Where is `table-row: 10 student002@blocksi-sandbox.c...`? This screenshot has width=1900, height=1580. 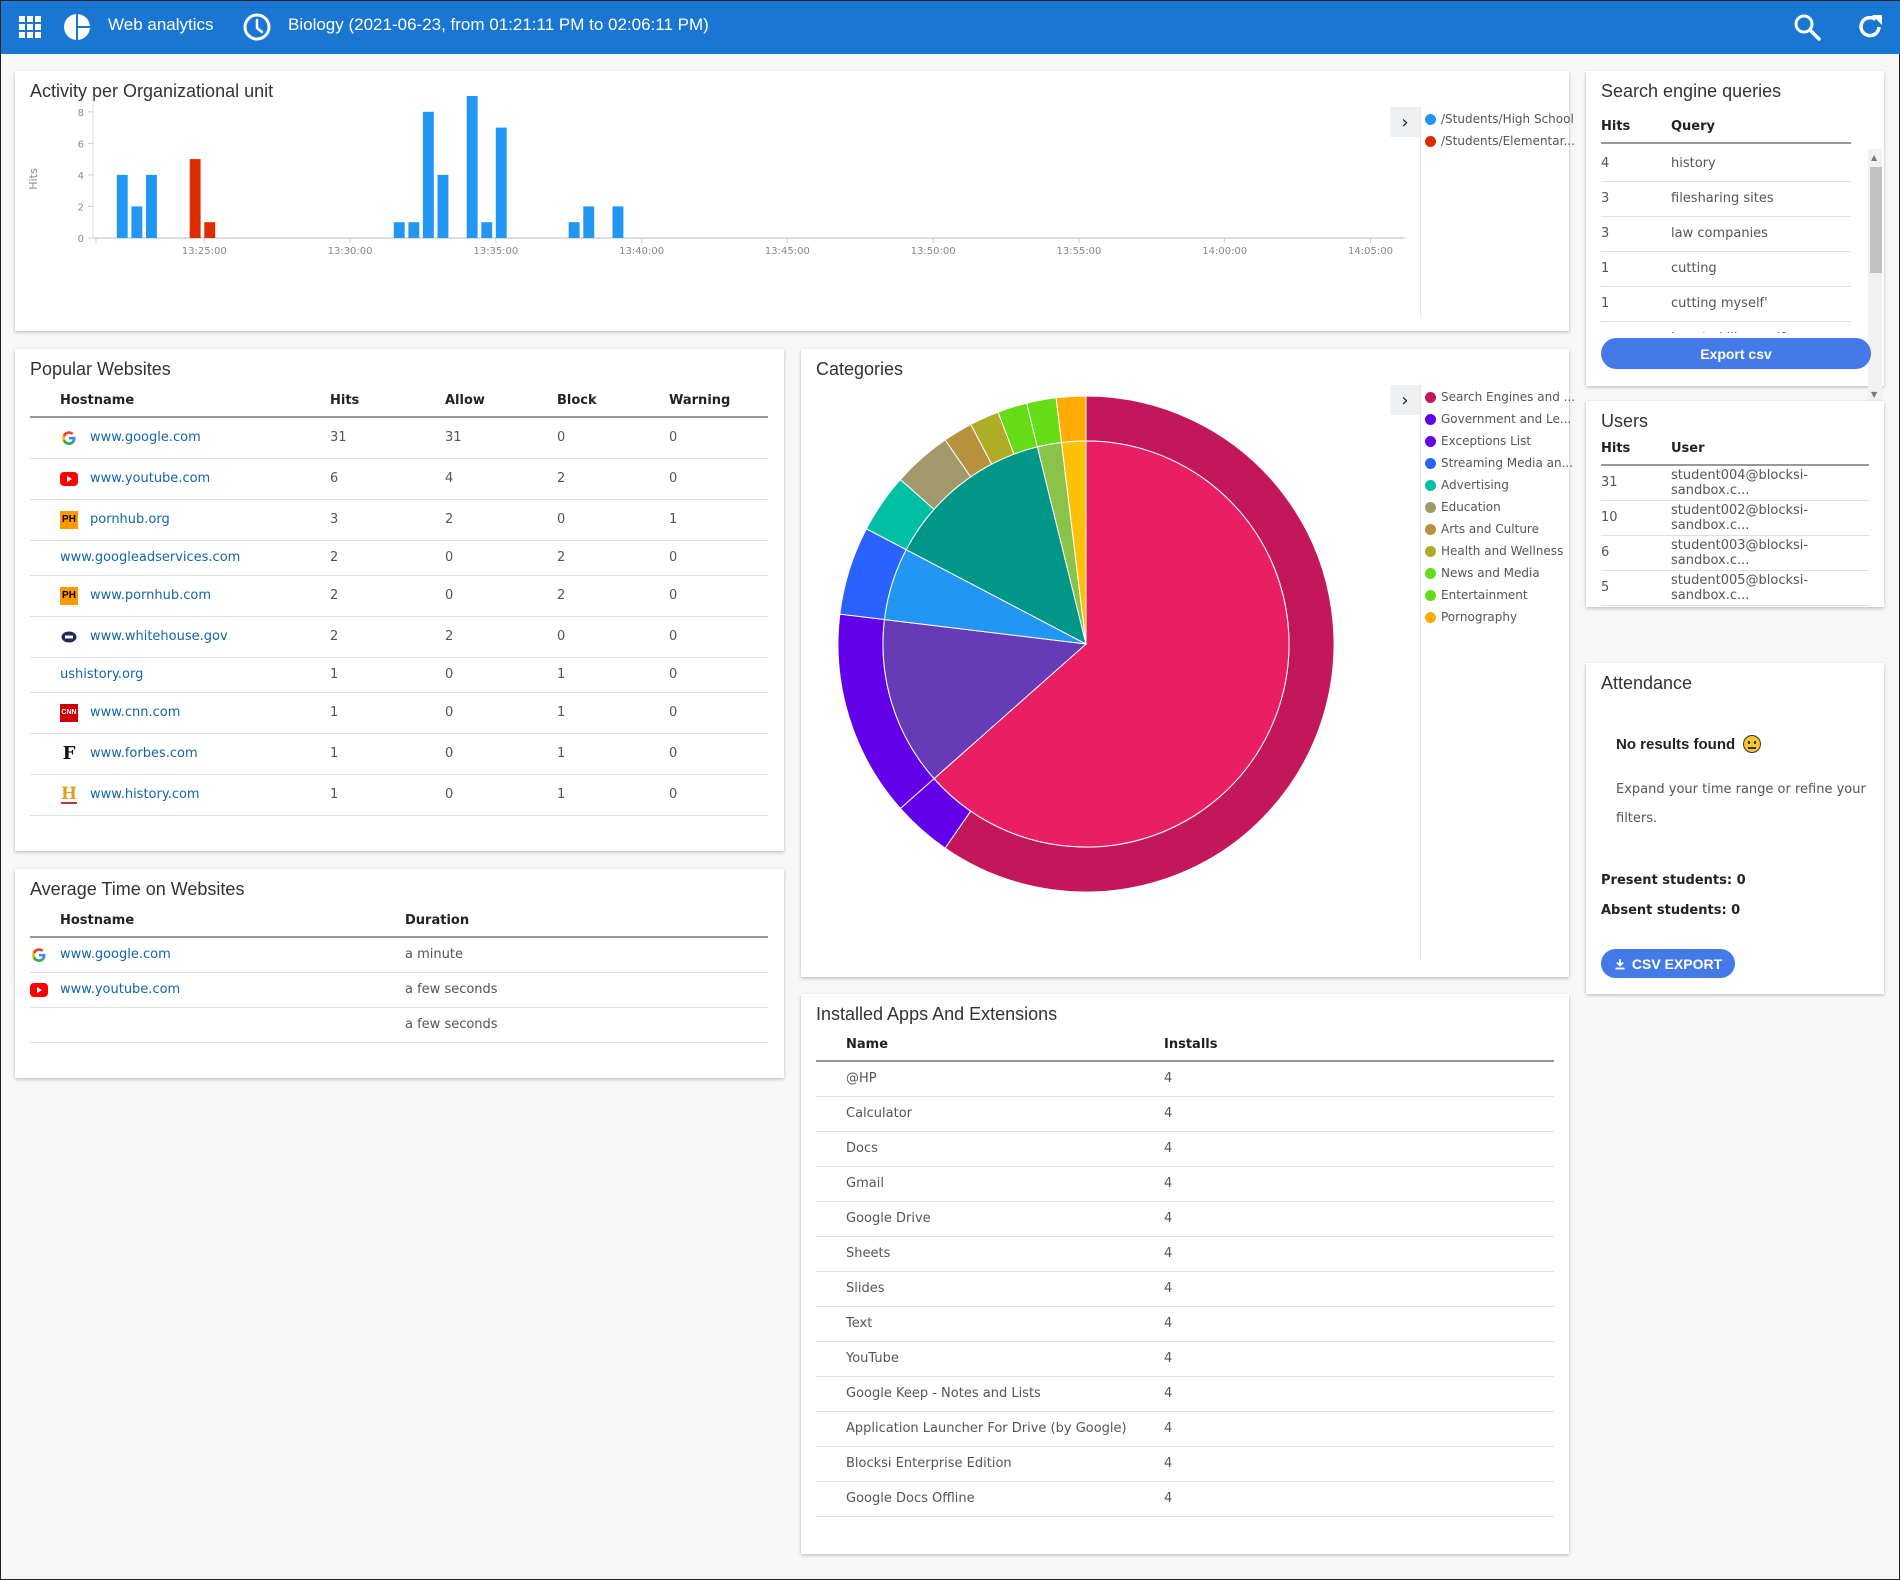
table-row: 10 student002@blocksi-sandbox.c... is located at coordinates (1735, 518).